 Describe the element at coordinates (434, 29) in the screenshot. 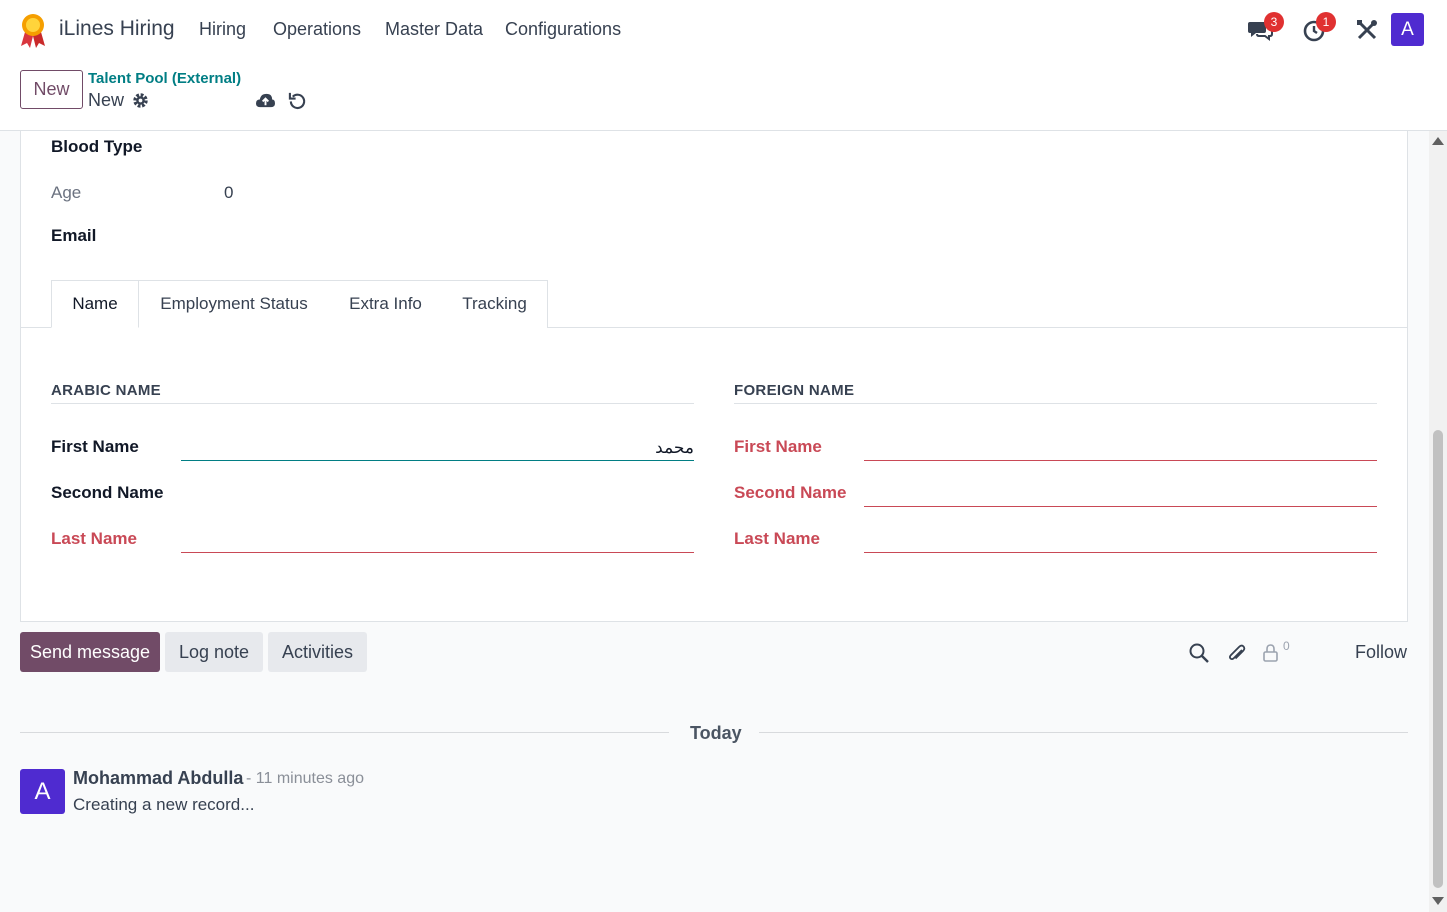

I see `menu-master-data: Master Data` at that location.